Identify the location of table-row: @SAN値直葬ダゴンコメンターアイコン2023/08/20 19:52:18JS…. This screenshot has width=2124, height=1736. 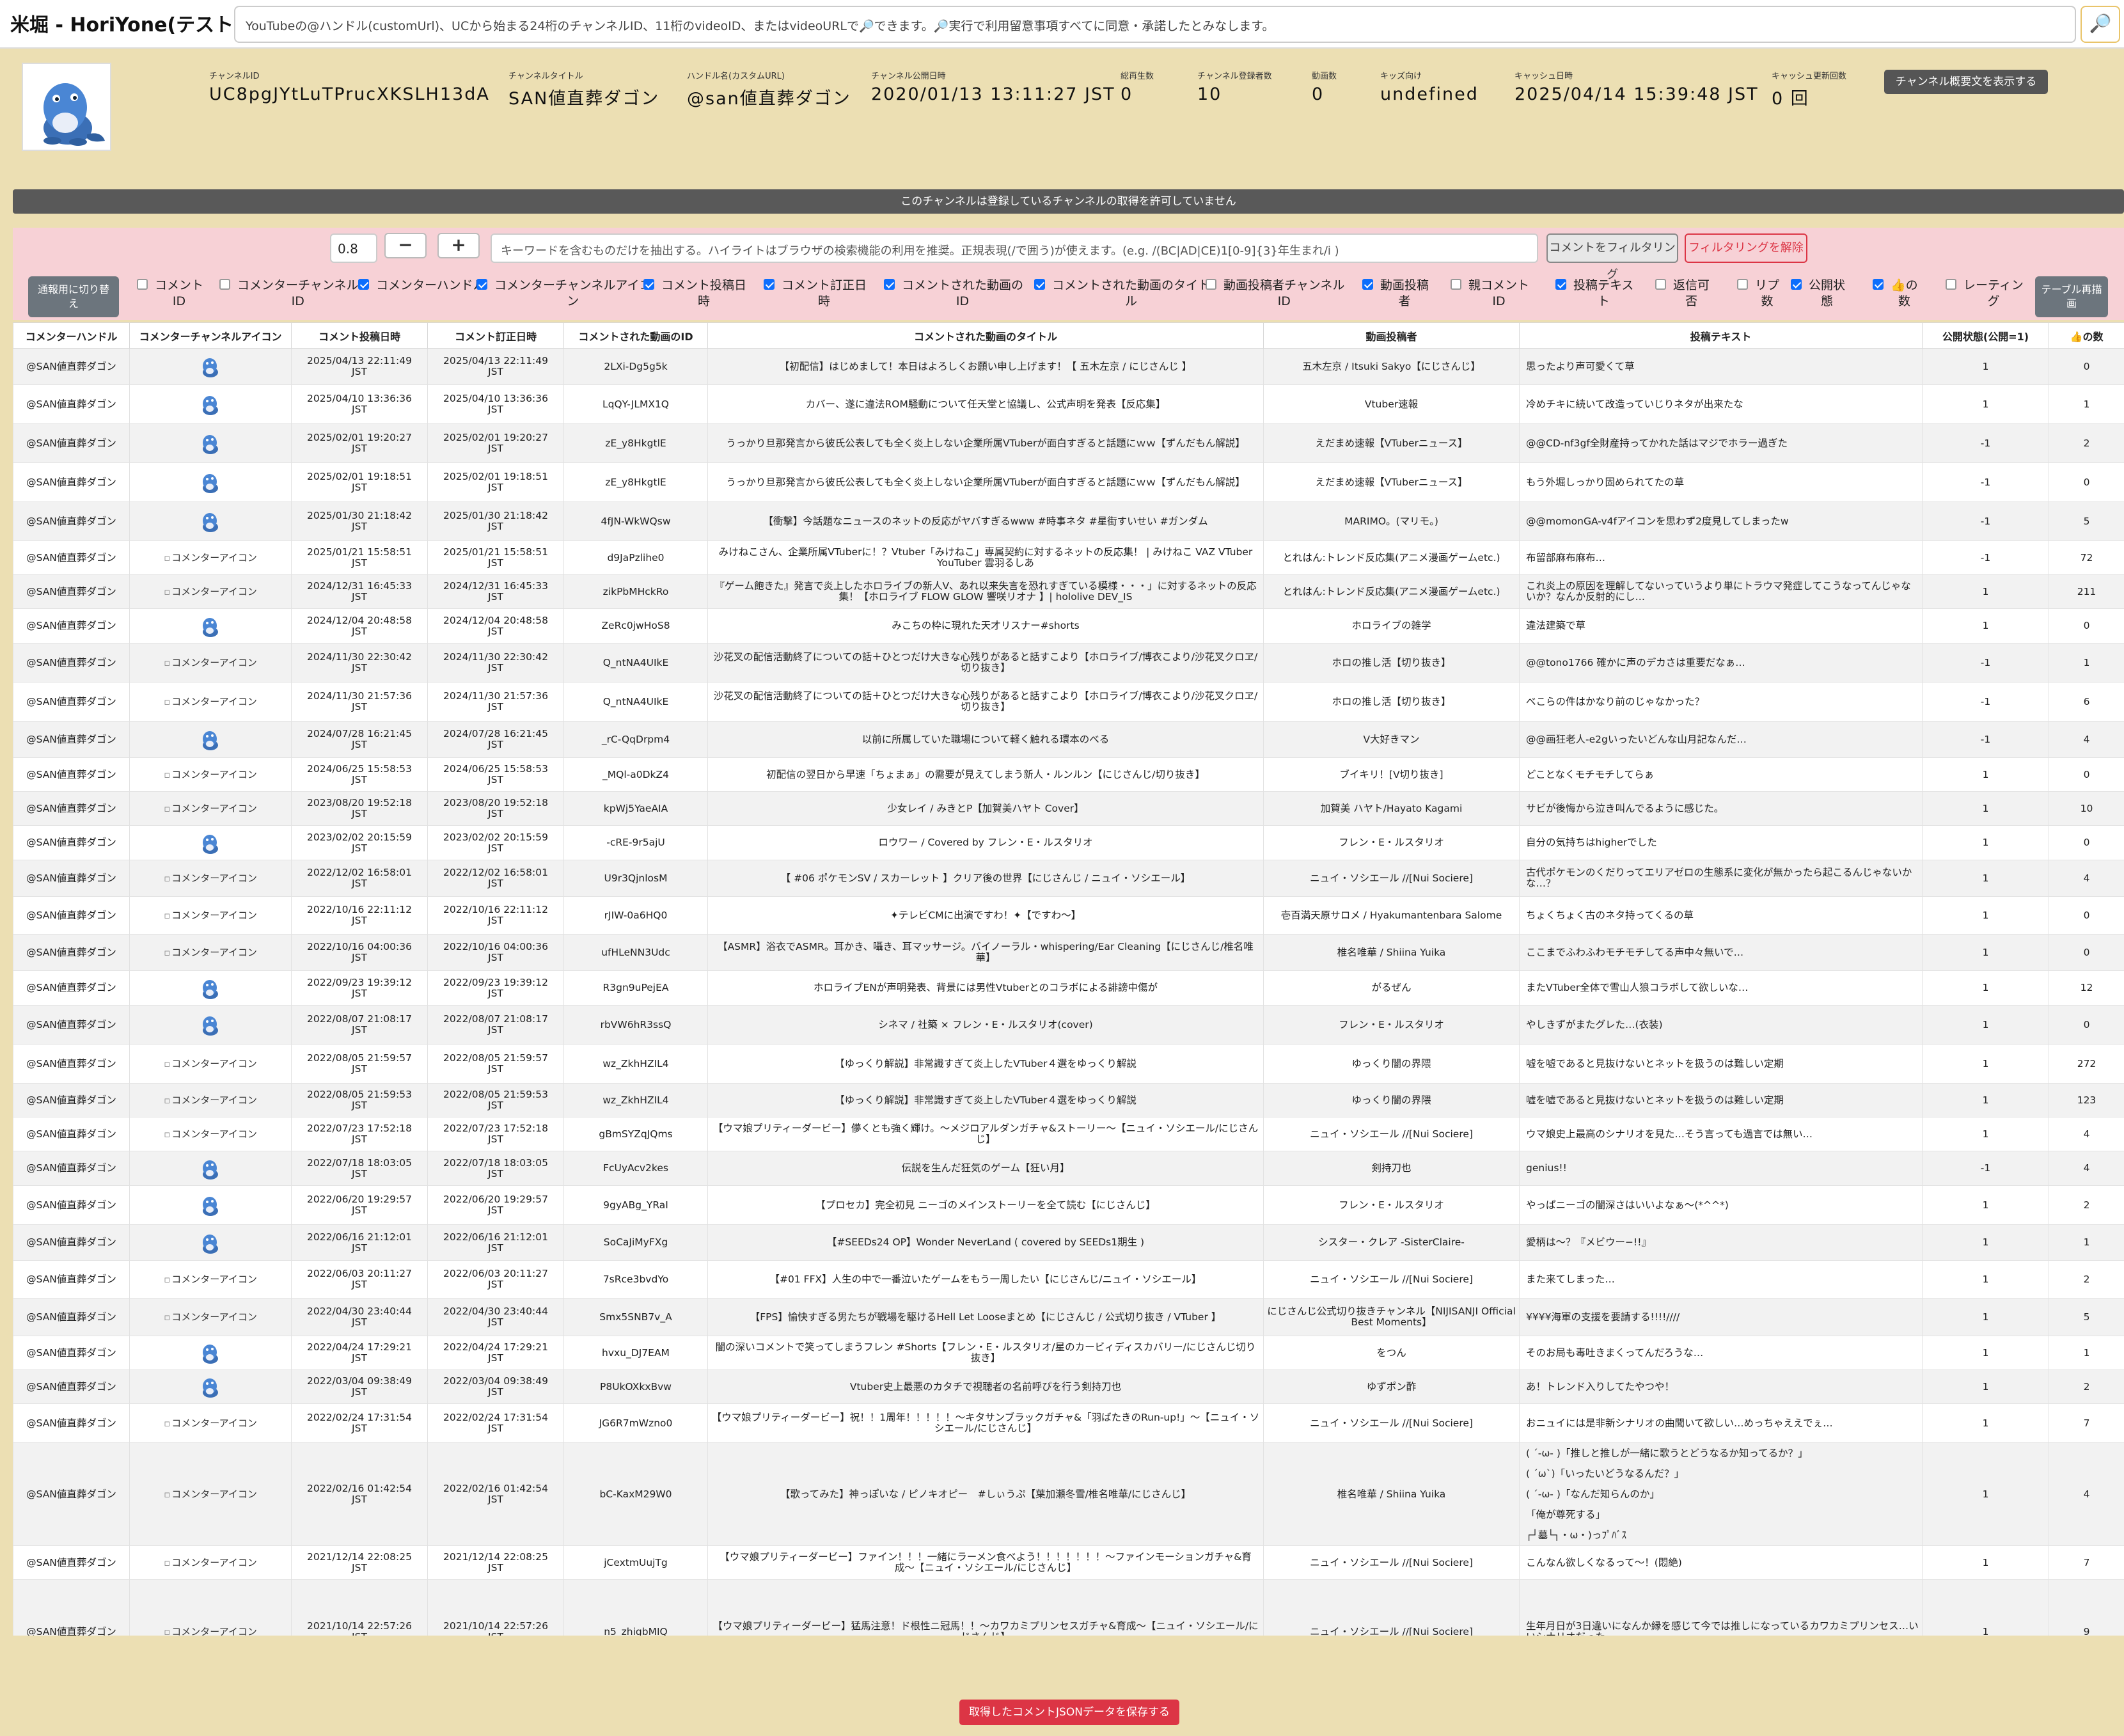
(1069, 808).